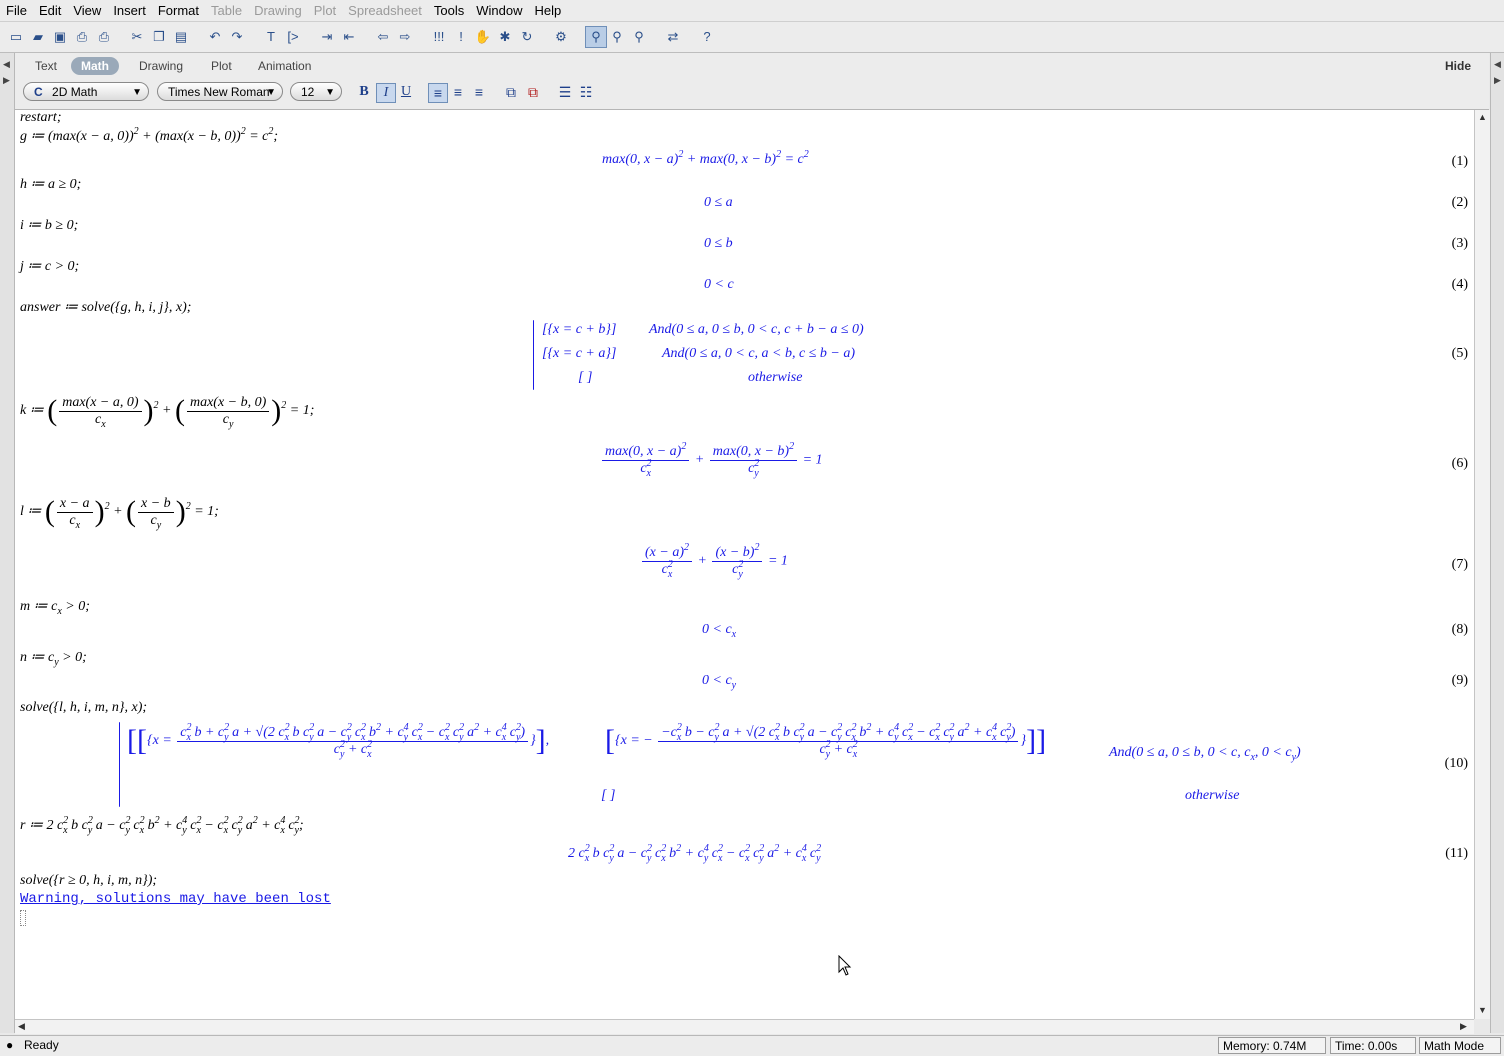  I want to click on menu-window: Window, so click(499, 10).